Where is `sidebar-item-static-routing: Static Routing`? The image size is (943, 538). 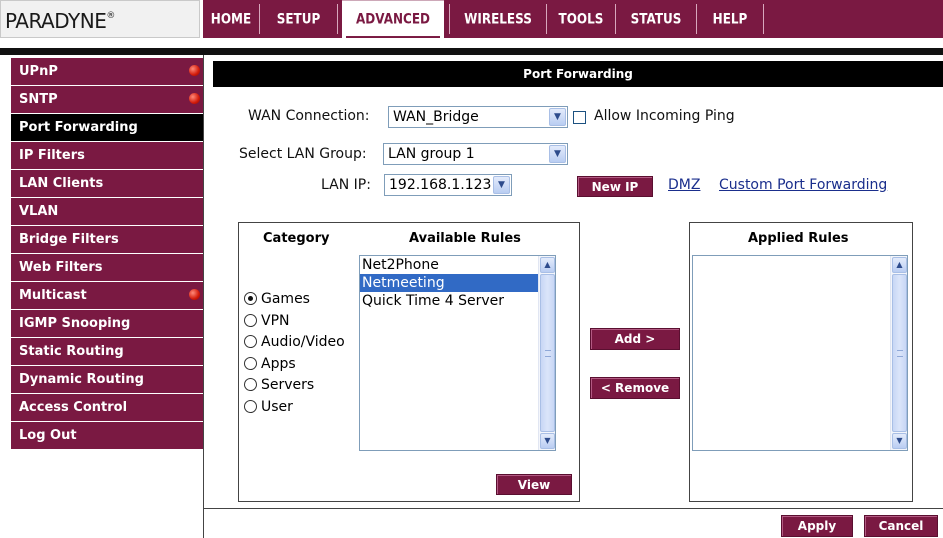
sidebar-item-static-routing: Static Routing is located at coordinates (107, 351).